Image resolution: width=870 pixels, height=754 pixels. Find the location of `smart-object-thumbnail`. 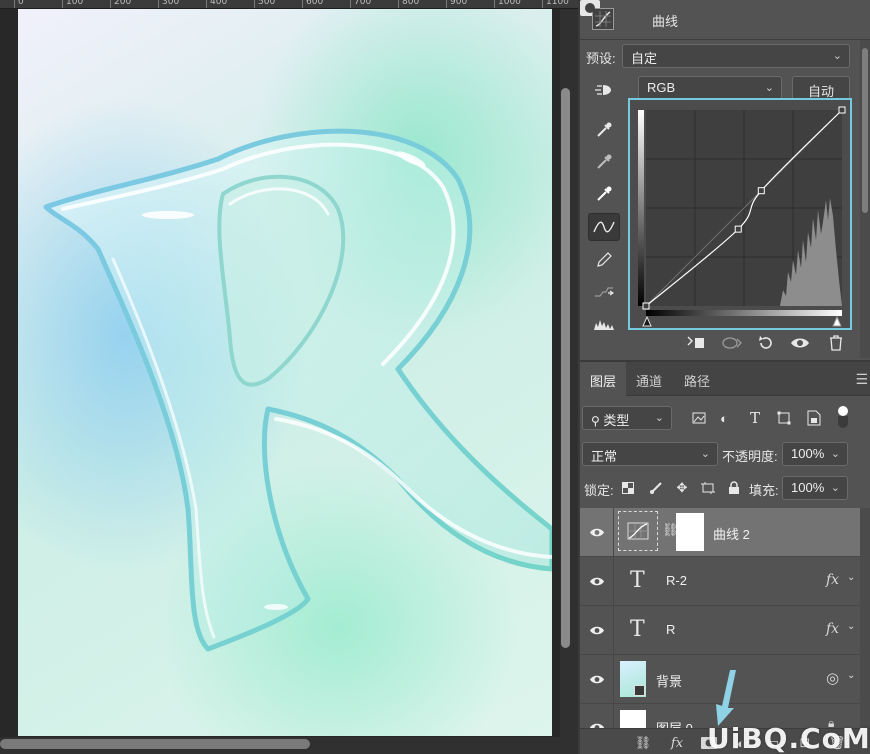

smart-object-thumbnail is located at coordinates (633, 679).